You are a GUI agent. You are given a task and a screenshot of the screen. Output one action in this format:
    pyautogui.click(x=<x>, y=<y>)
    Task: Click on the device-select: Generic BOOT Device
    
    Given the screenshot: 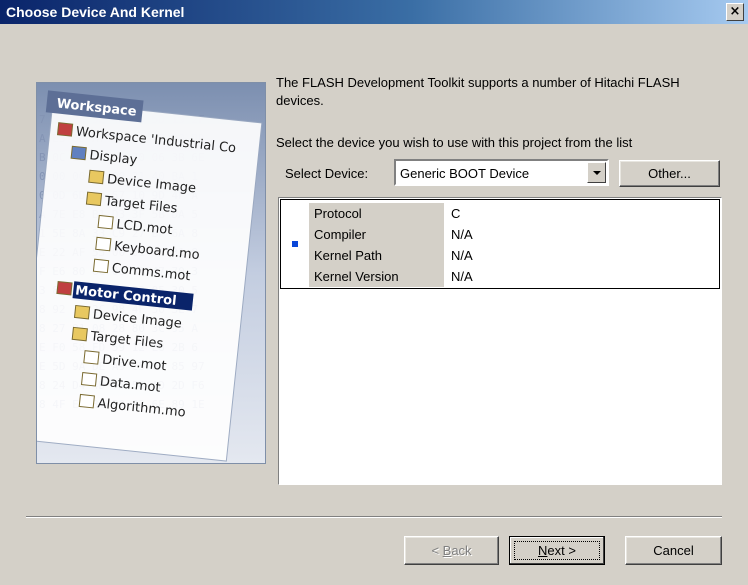 What is the action you would take?
    pyautogui.click(x=501, y=172)
    